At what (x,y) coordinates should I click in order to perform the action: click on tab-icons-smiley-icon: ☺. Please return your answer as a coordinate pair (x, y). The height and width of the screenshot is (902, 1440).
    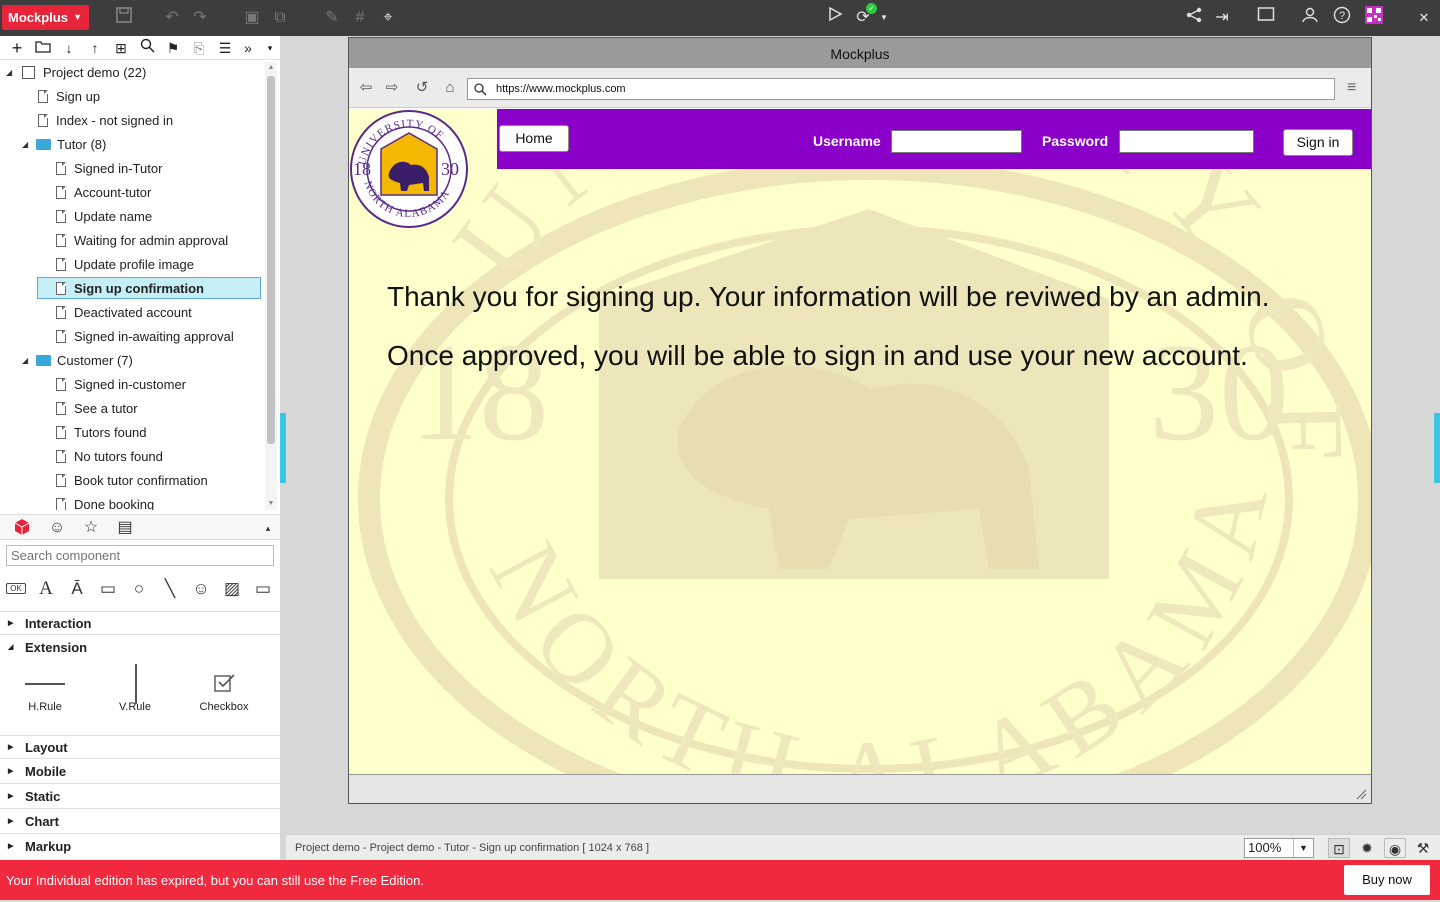
    Looking at the image, I should click on (57, 528).